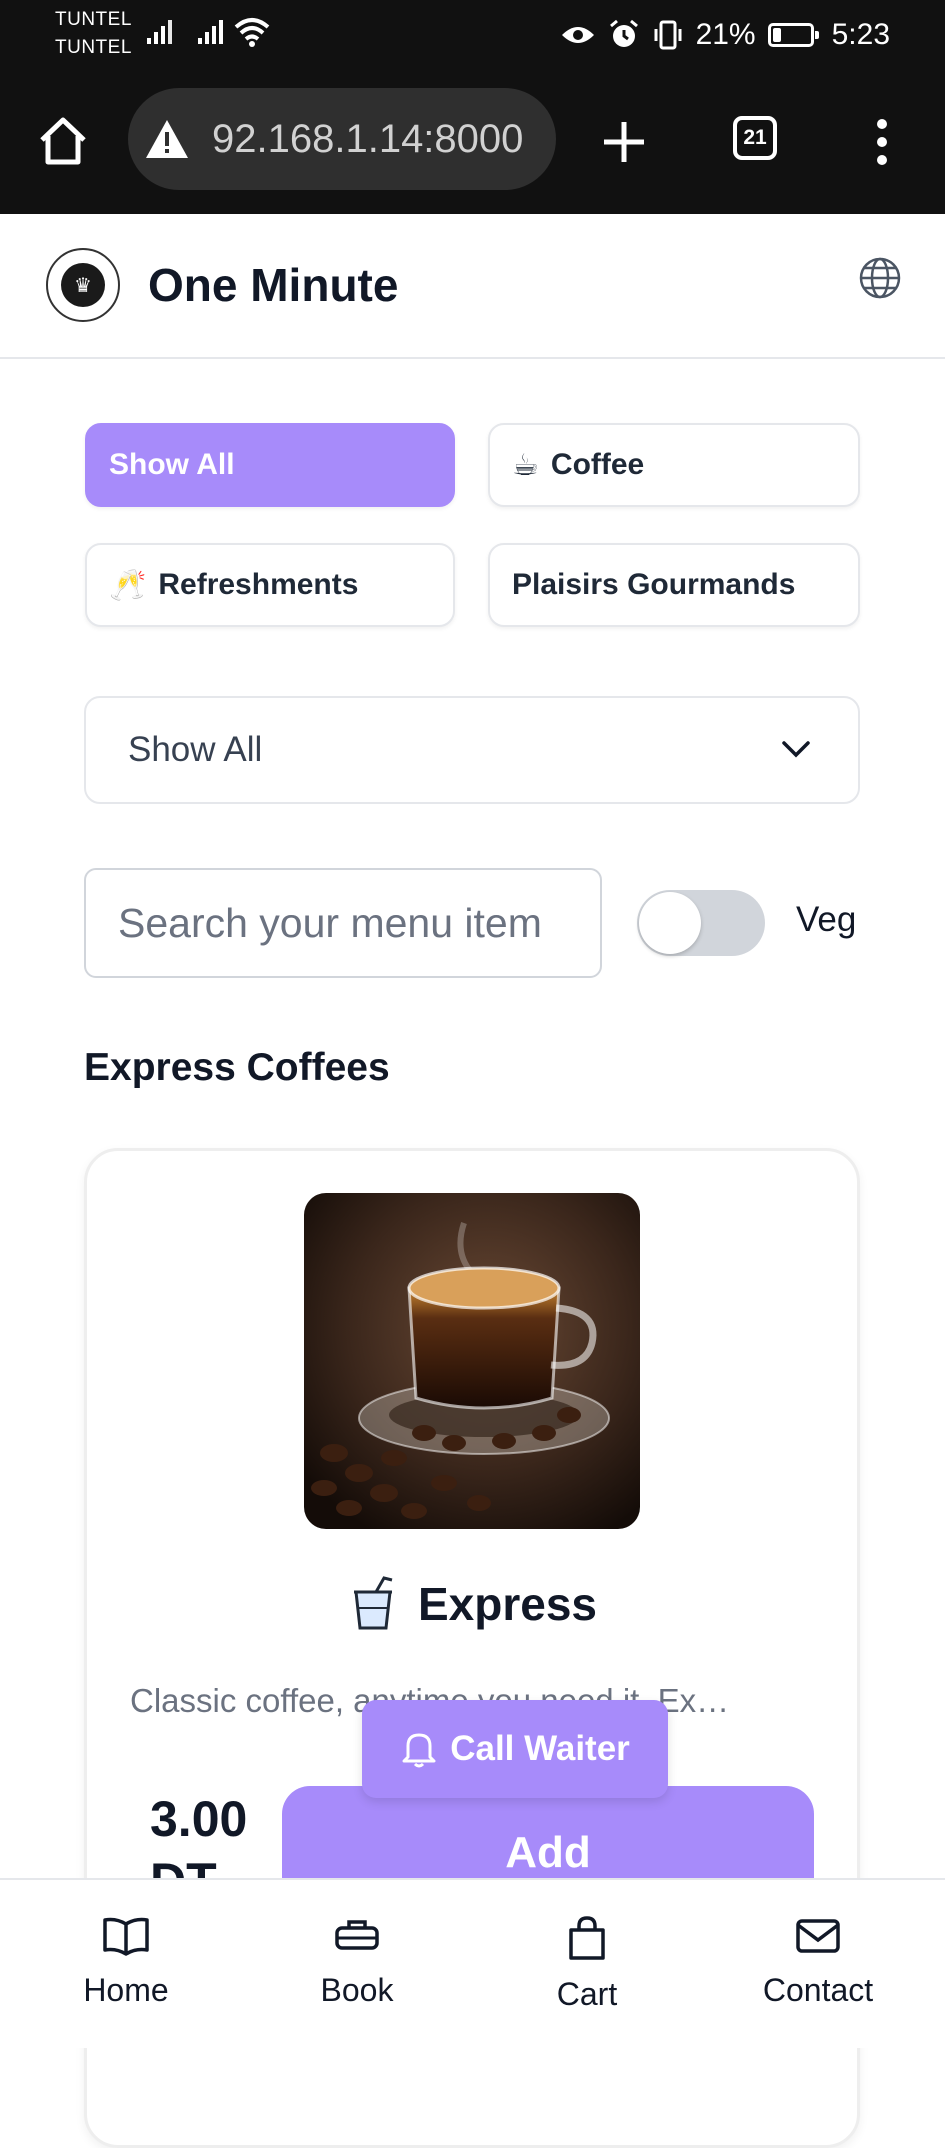  I want to click on address-bar: 92.168.1.14:8000, so click(342, 139).